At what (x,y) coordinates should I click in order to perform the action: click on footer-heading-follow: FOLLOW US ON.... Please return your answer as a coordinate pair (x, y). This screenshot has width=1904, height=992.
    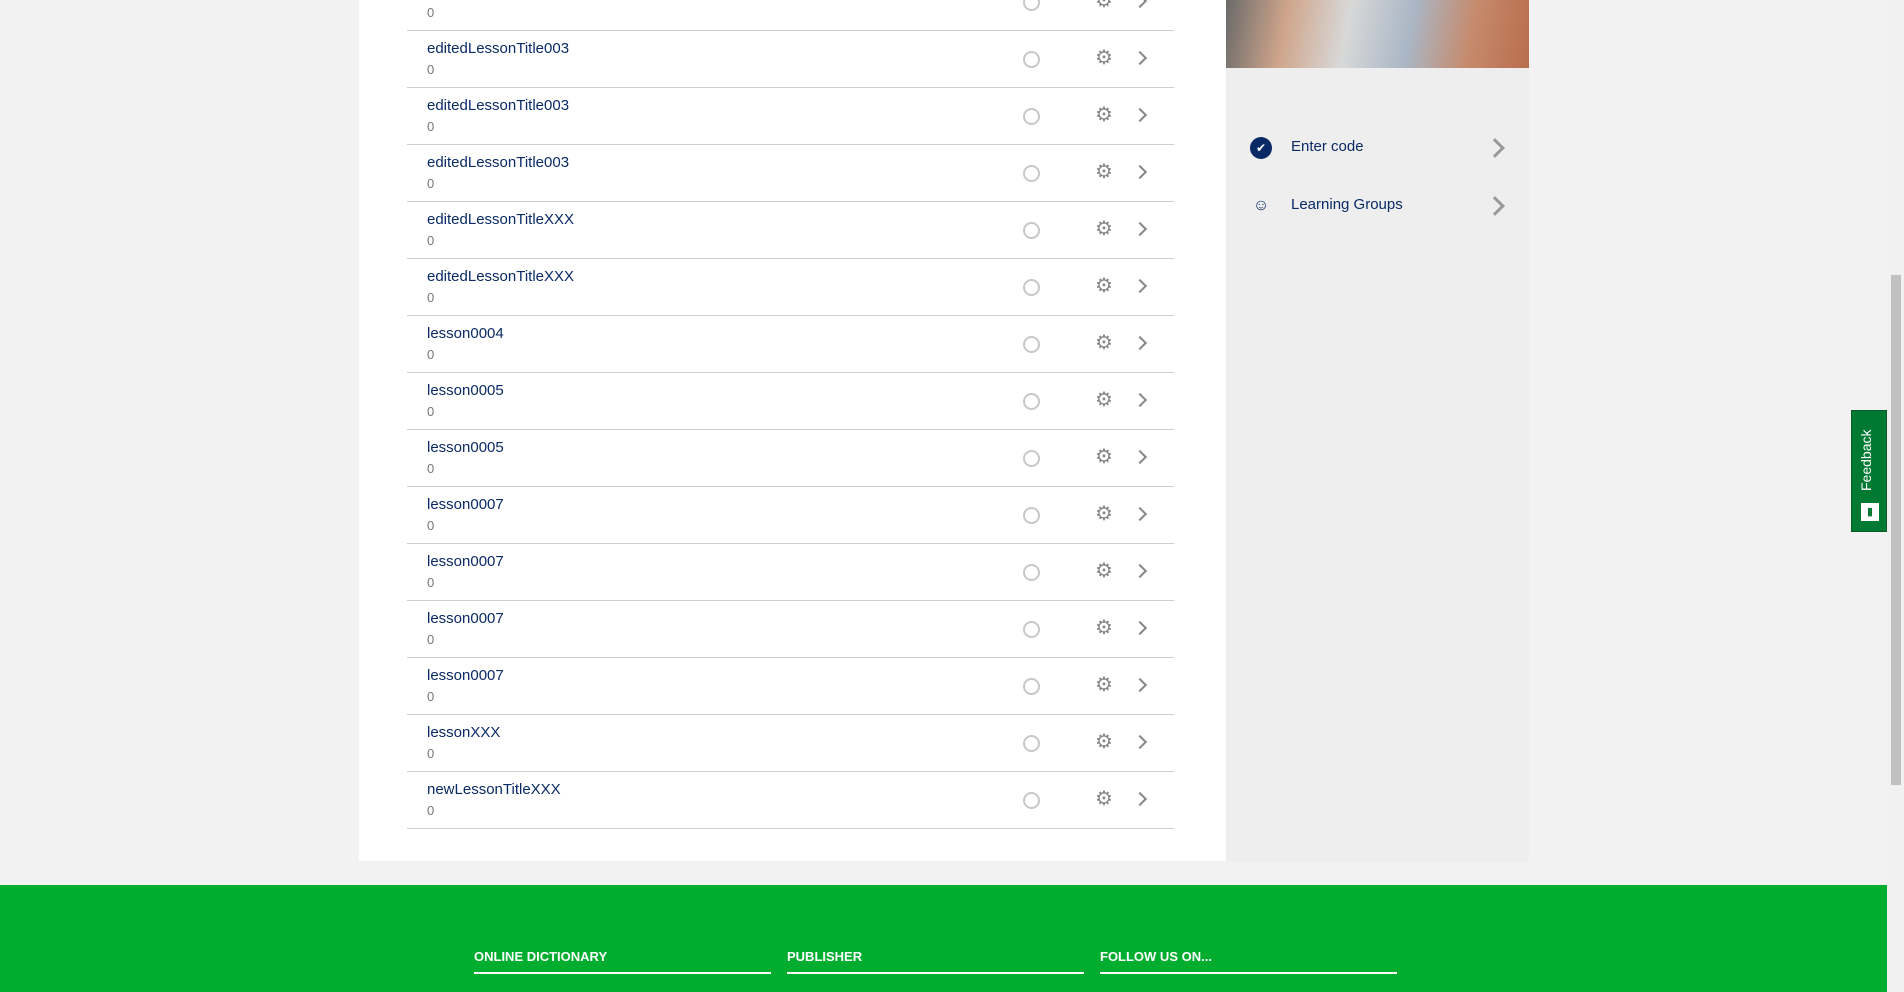
    Looking at the image, I should click on (1248, 961).